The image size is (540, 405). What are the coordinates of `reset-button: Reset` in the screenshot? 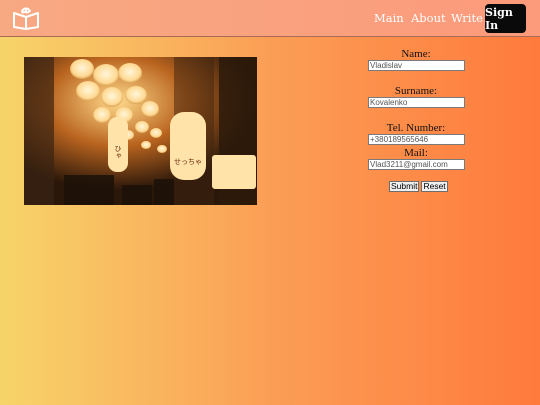 It's located at (434, 186).